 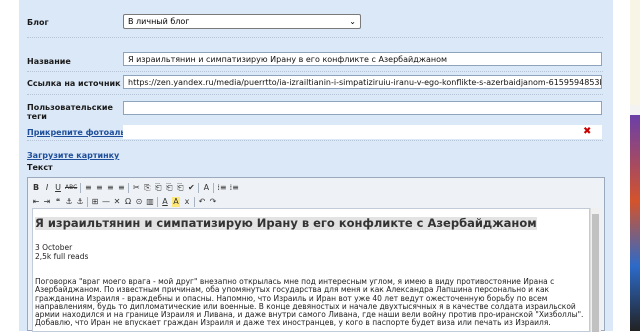 I want to click on remove-format-icon: ✕, so click(x=117, y=202).